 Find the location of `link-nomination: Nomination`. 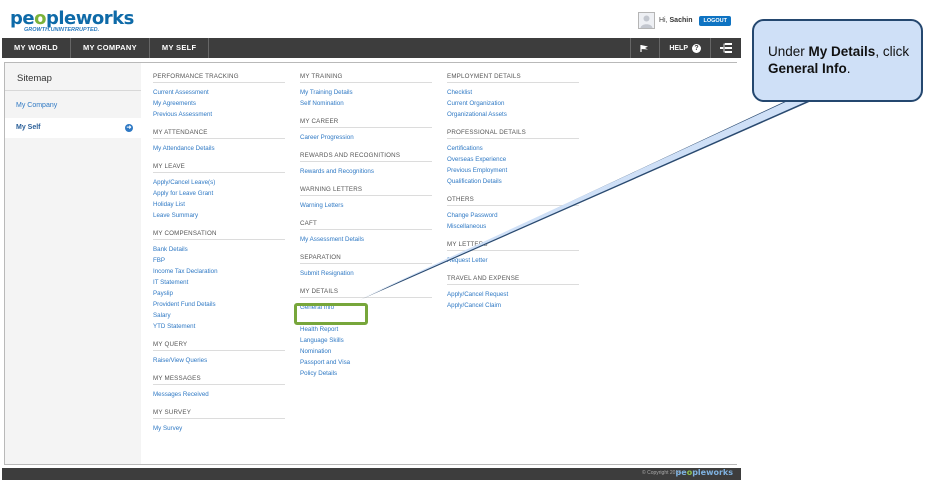

link-nomination: Nomination is located at coordinates (366, 351).